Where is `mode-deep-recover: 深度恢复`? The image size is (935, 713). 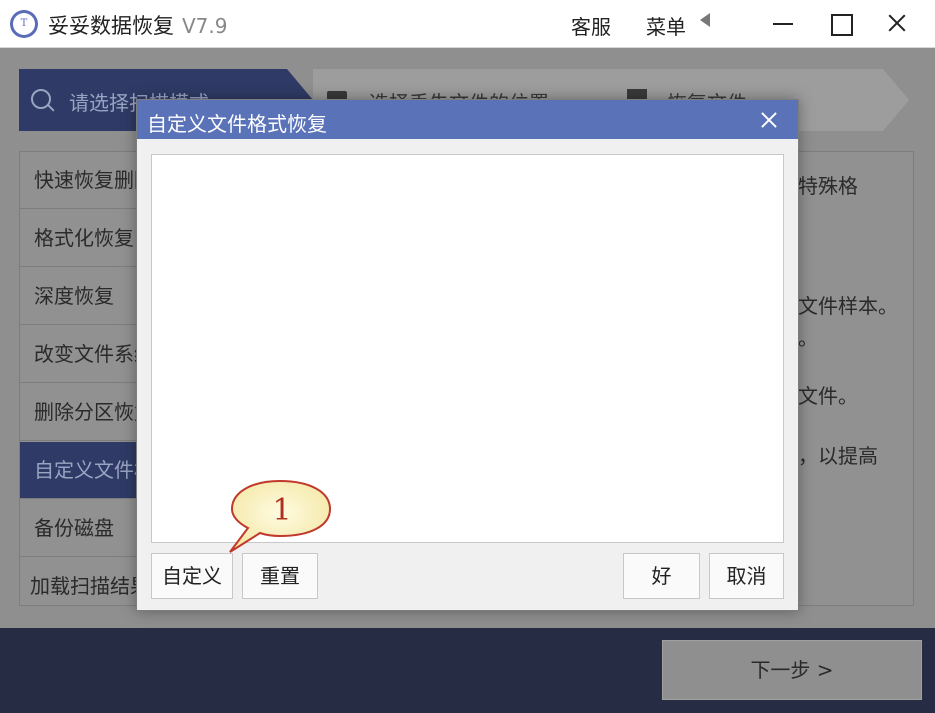 mode-deep-recover: 深度恢复 is located at coordinates (78, 296).